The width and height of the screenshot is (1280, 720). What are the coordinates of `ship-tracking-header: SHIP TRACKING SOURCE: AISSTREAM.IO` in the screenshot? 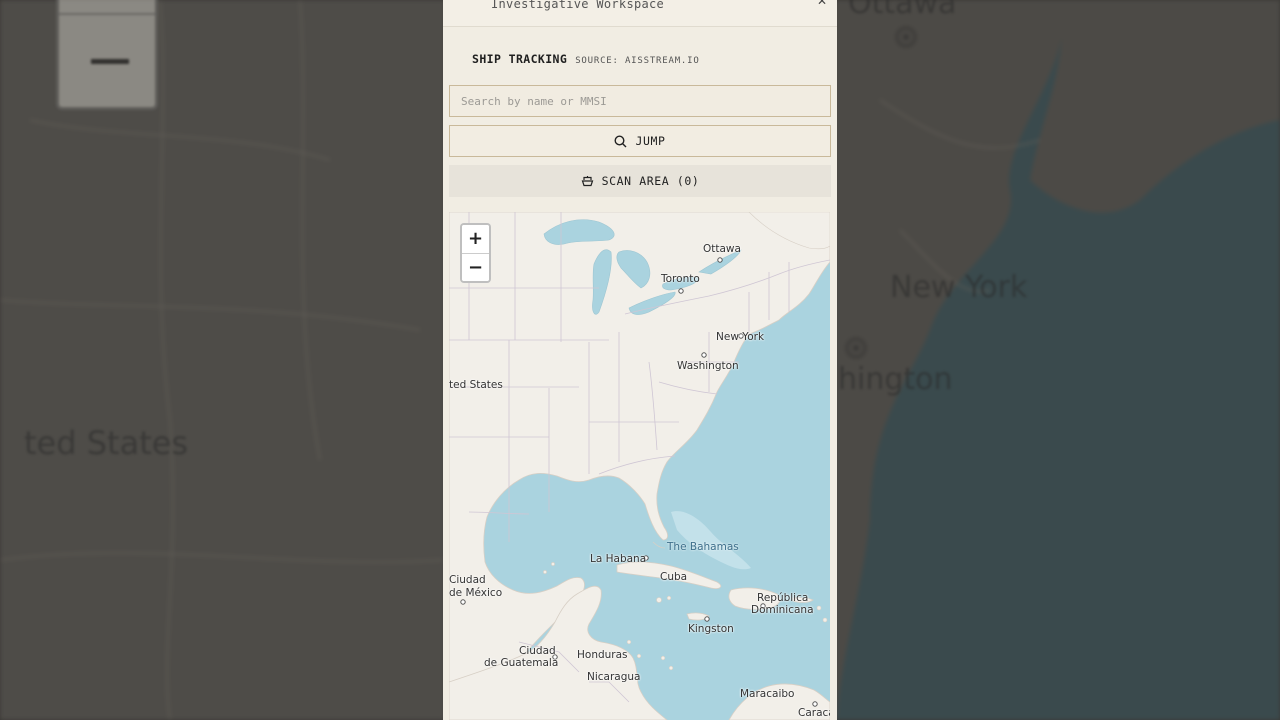 It's located at (586, 59).